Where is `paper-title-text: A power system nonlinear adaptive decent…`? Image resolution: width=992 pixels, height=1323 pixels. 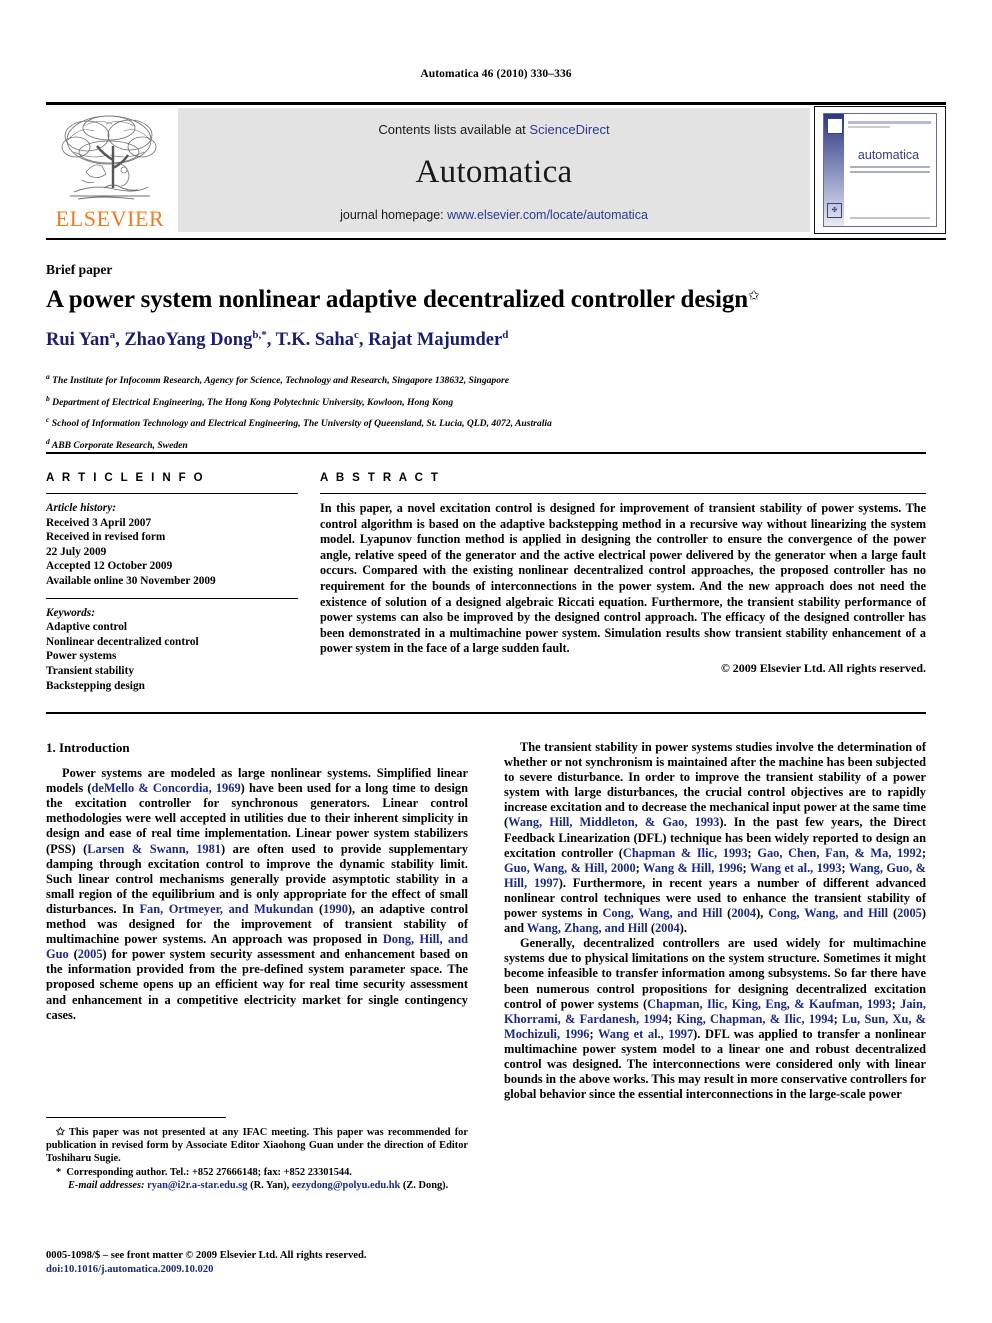
paper-title-text: A power system nonlinear adaptive decent… is located at coordinates (397, 299).